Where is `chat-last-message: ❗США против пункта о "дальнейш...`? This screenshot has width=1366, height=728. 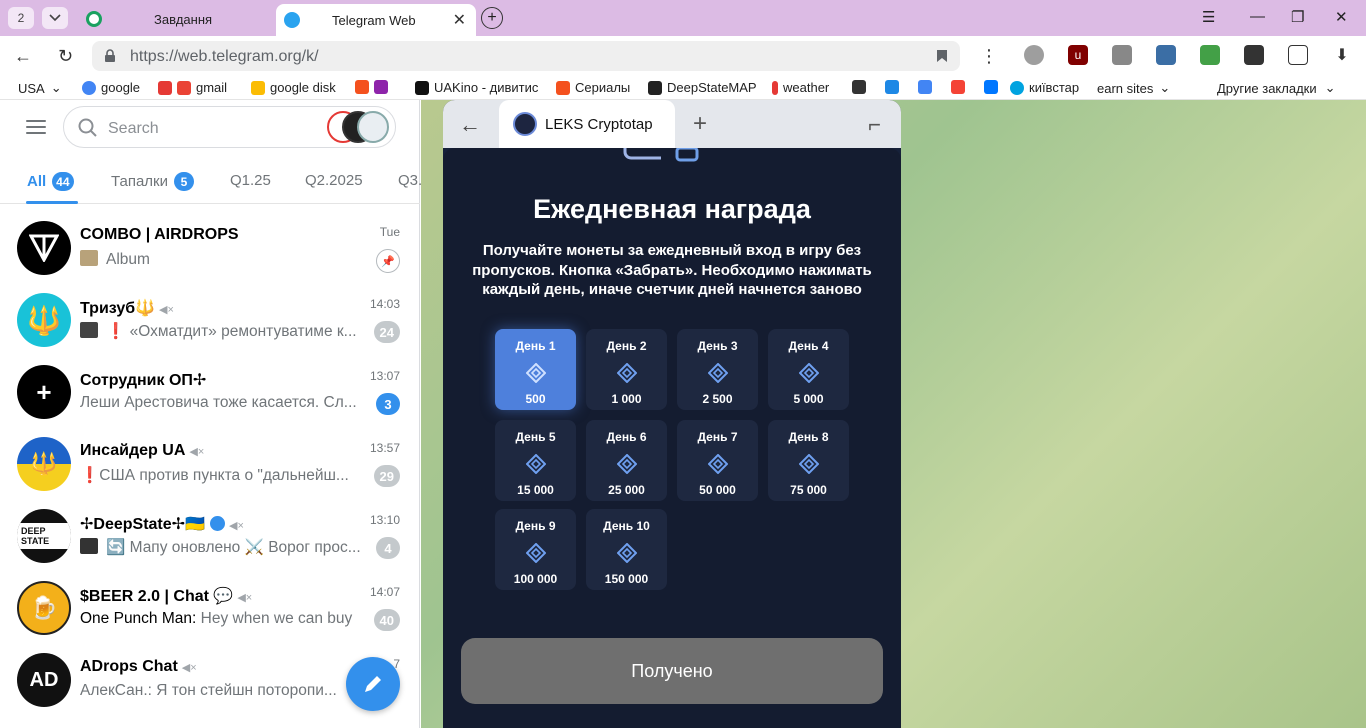 chat-last-message: ❗США против пункта о "дальнейш... is located at coordinates (214, 475).